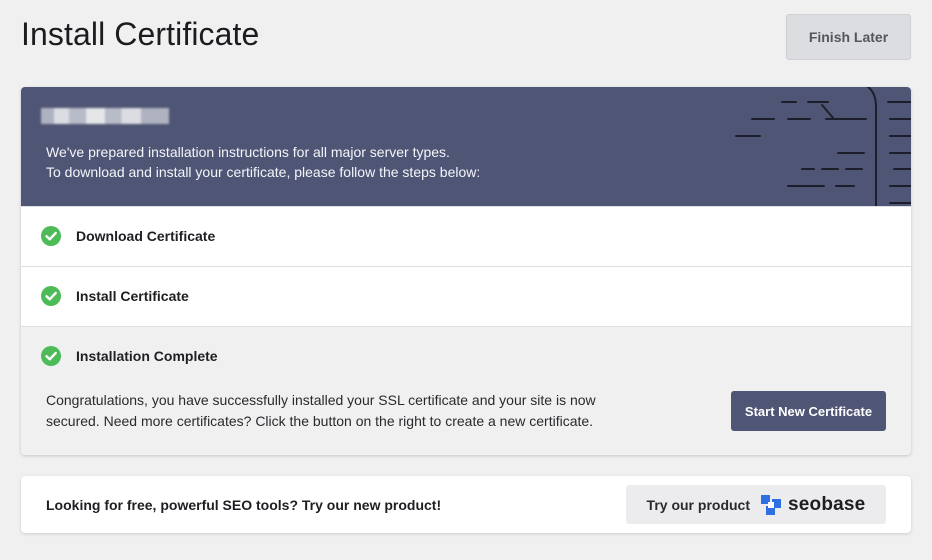 This screenshot has height=560, width=932. What do you see at coordinates (466, 236) in the screenshot?
I see `step-download-certificate: Download Certificate` at bounding box center [466, 236].